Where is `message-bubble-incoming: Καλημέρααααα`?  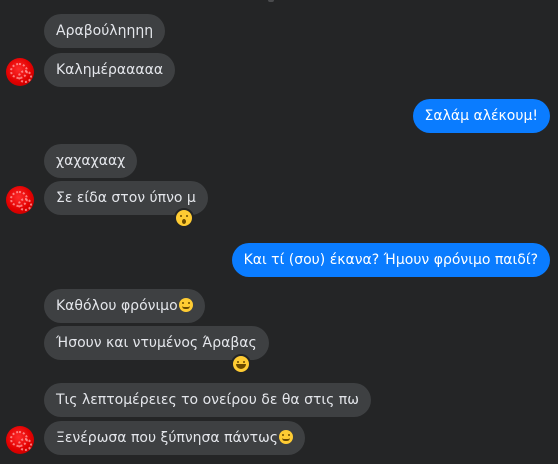 message-bubble-incoming: Καλημέρααααα is located at coordinates (110, 70).